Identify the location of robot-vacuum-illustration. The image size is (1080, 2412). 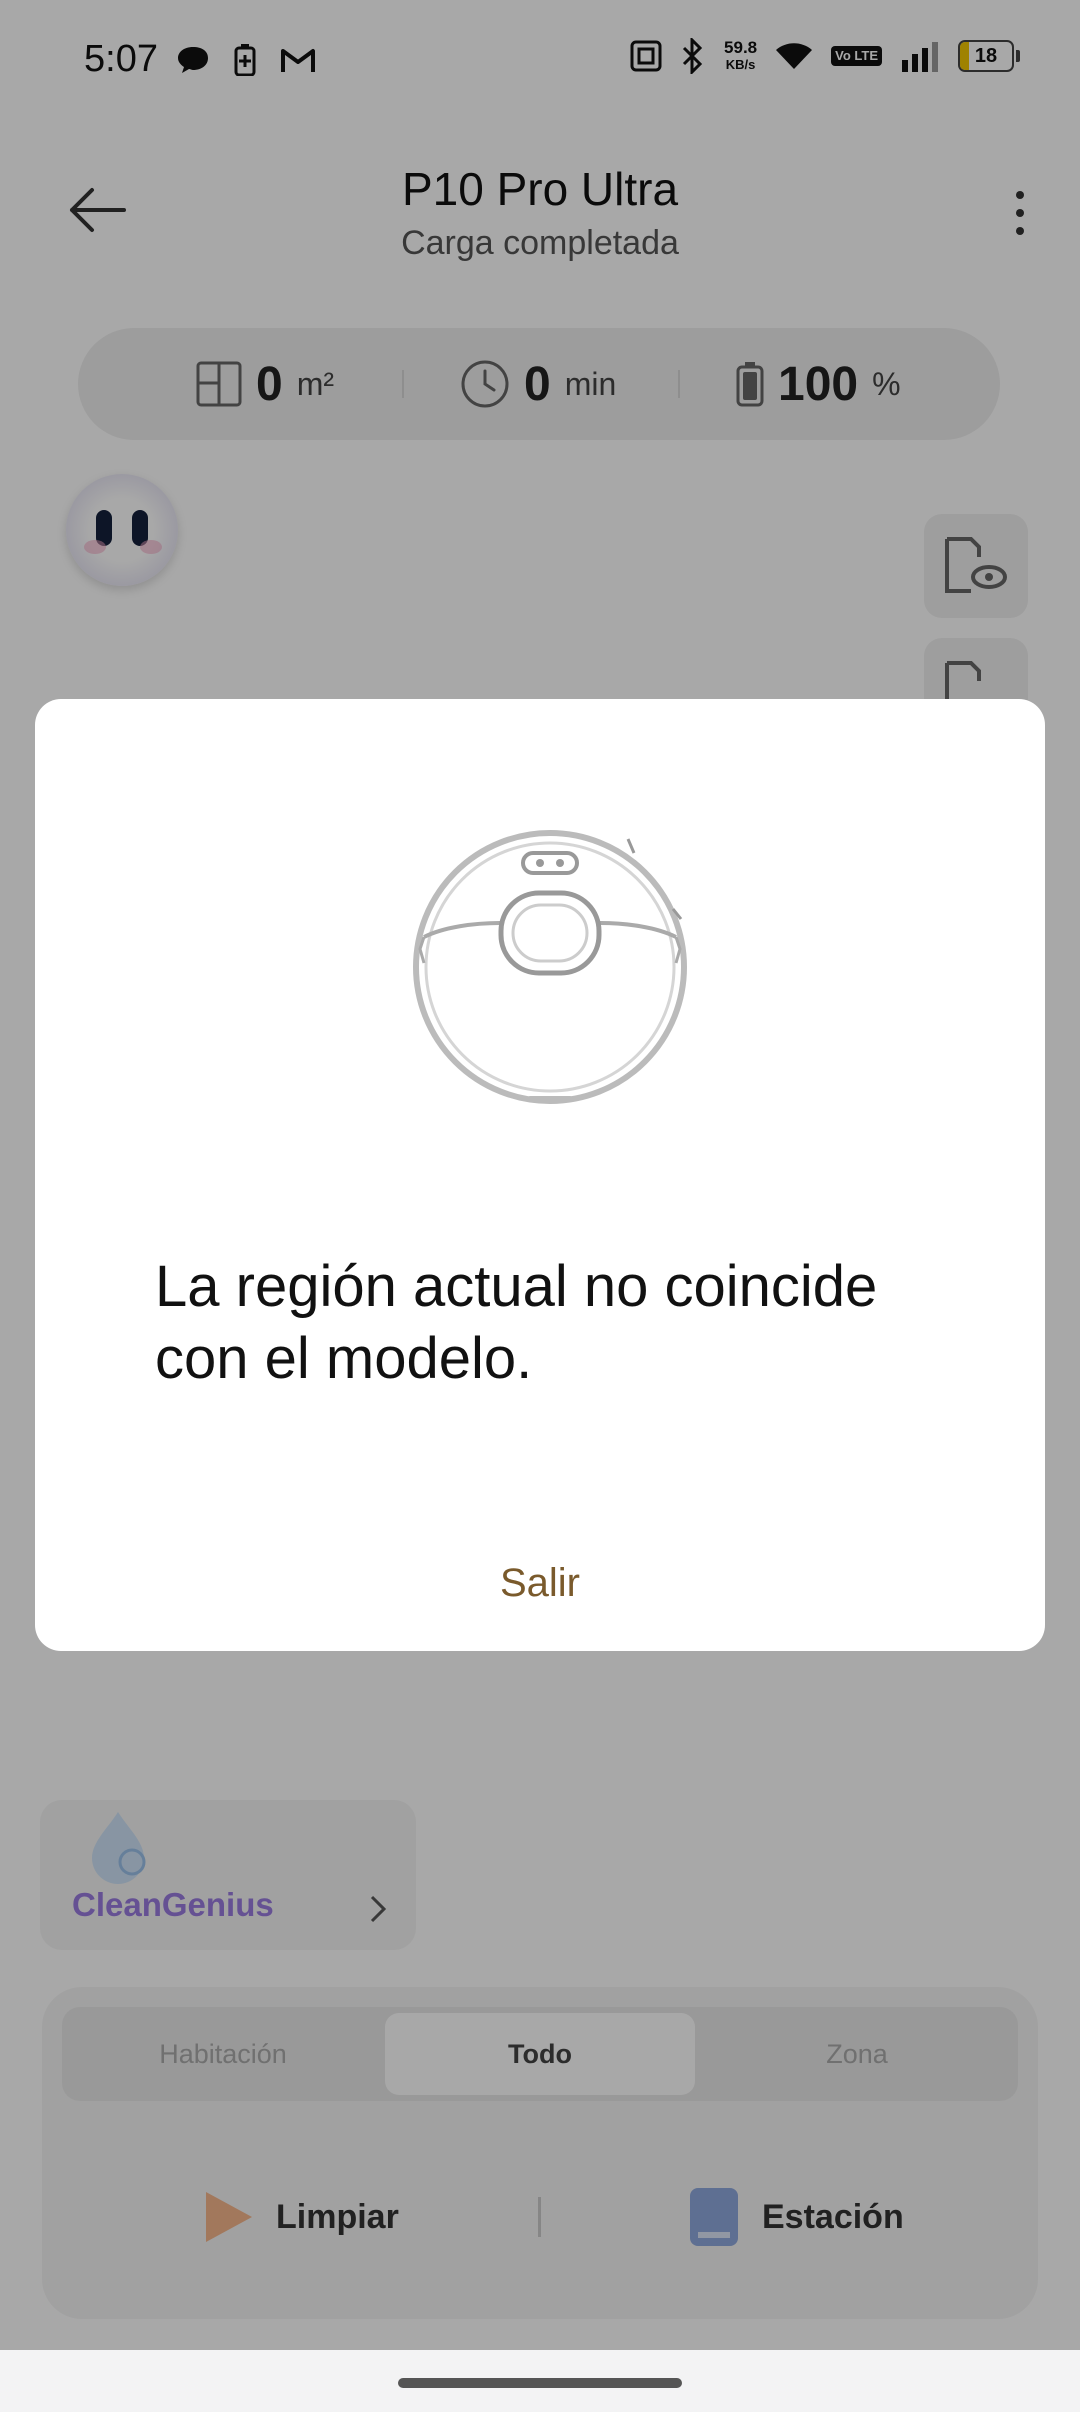
(550, 967).